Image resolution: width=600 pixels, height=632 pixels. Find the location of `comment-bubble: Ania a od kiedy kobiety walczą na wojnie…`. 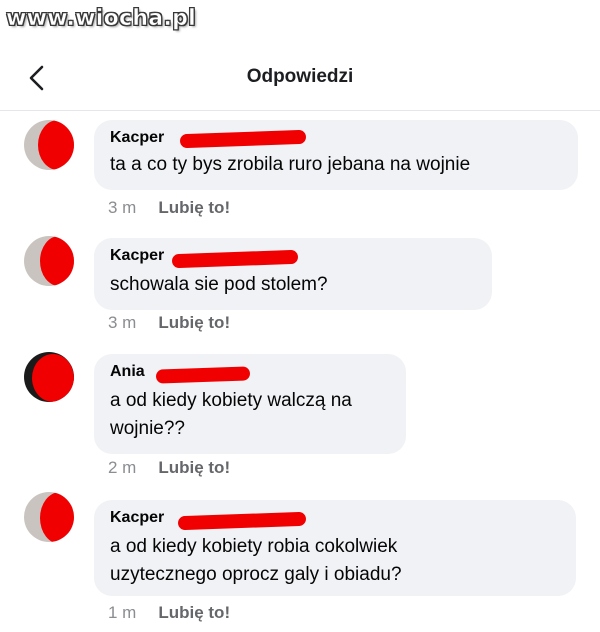

comment-bubble: Ania a od kiedy kobiety walczą na wojnie… is located at coordinates (250, 404).